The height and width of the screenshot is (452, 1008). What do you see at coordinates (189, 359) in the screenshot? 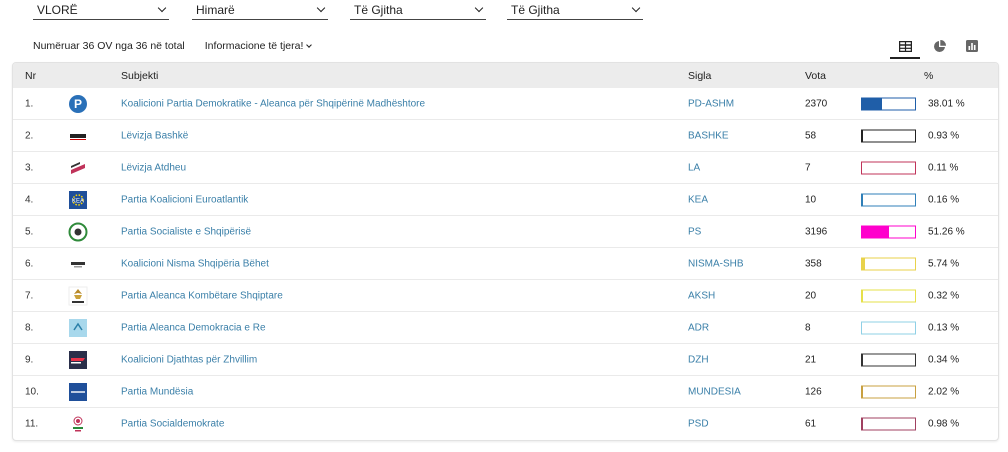
I see `row-subjekti-link: Koalicioni Djathtas për Zhvillim` at bounding box center [189, 359].